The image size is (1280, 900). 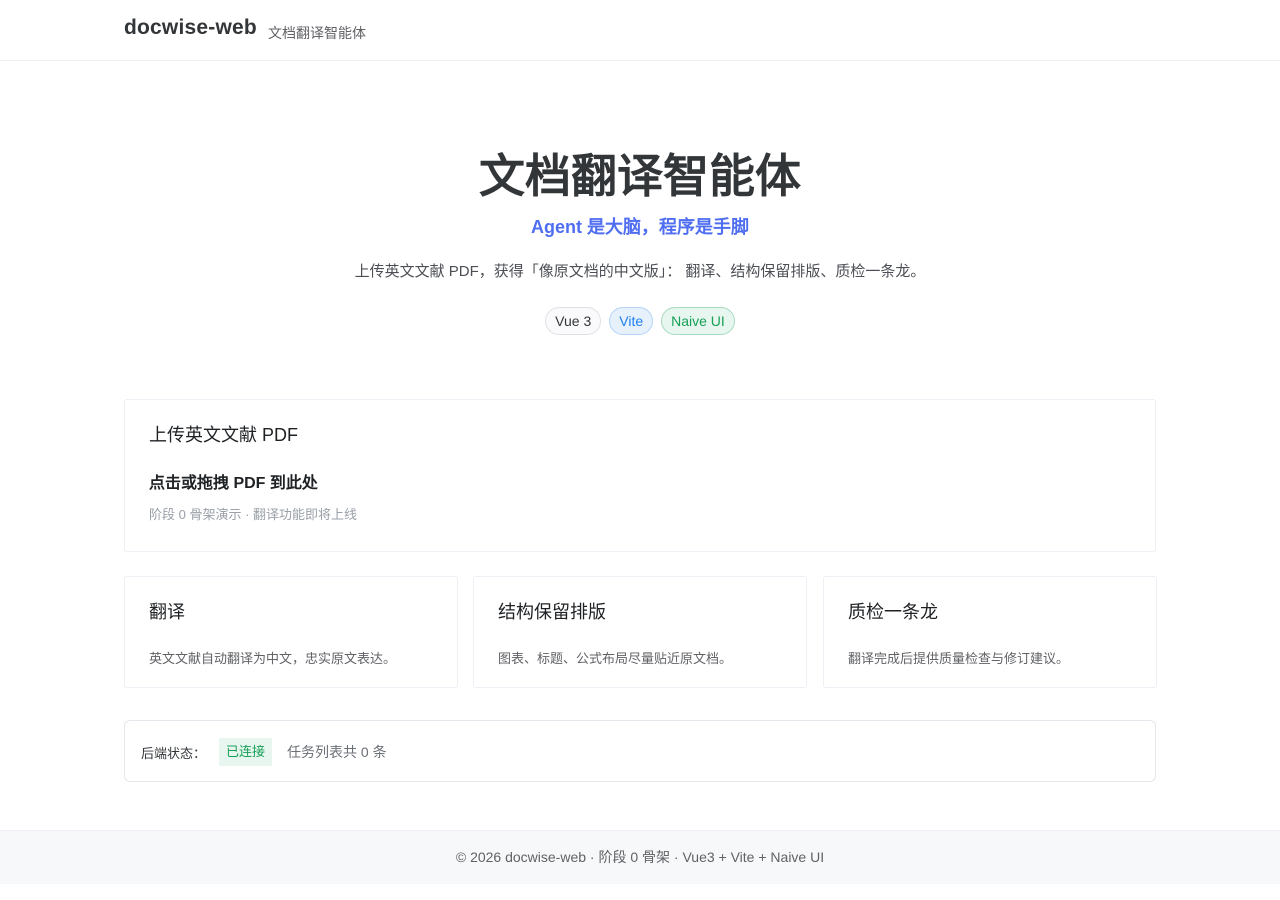 I want to click on feature-card-qa: 质检一条龙 翻译完成后提供质量检查与修订建议。, so click(x=990, y=632).